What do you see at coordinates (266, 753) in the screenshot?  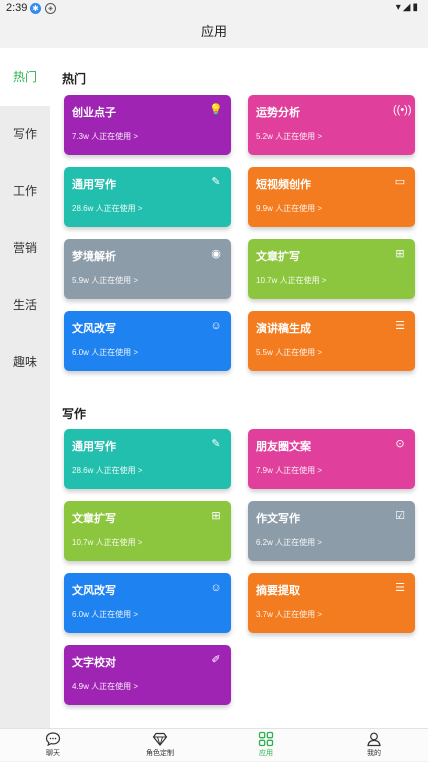 I see `nav-label: 应用` at bounding box center [266, 753].